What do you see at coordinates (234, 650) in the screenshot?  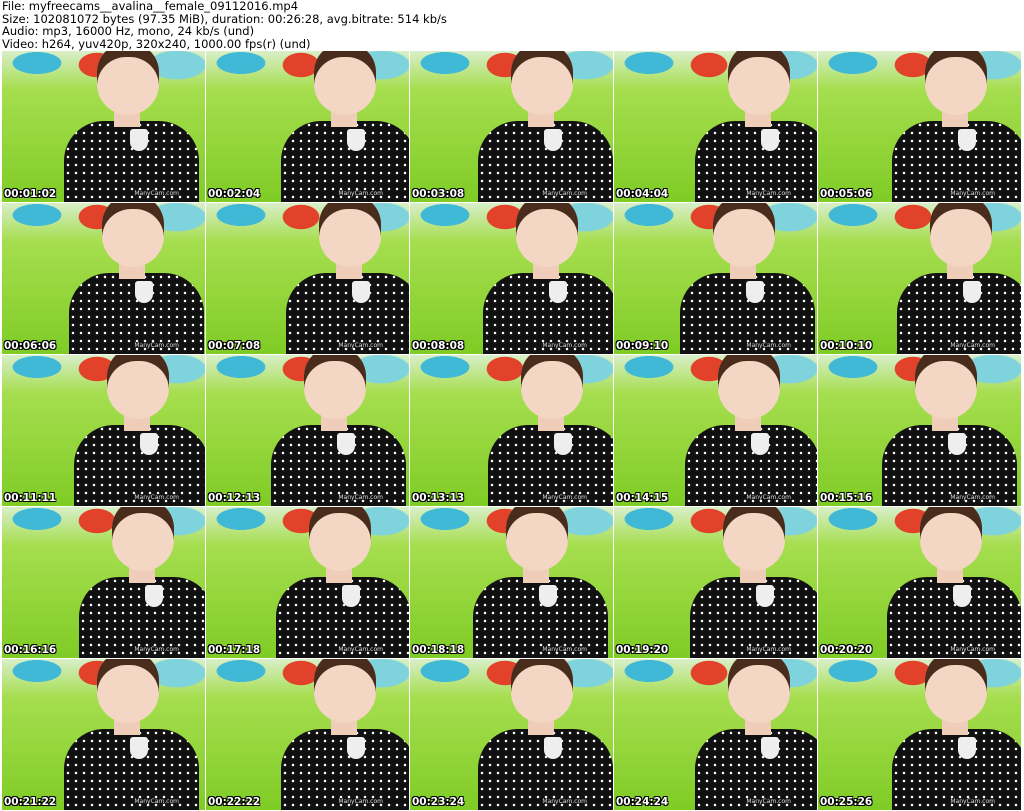 I see `timestamp: 00:17:18` at bounding box center [234, 650].